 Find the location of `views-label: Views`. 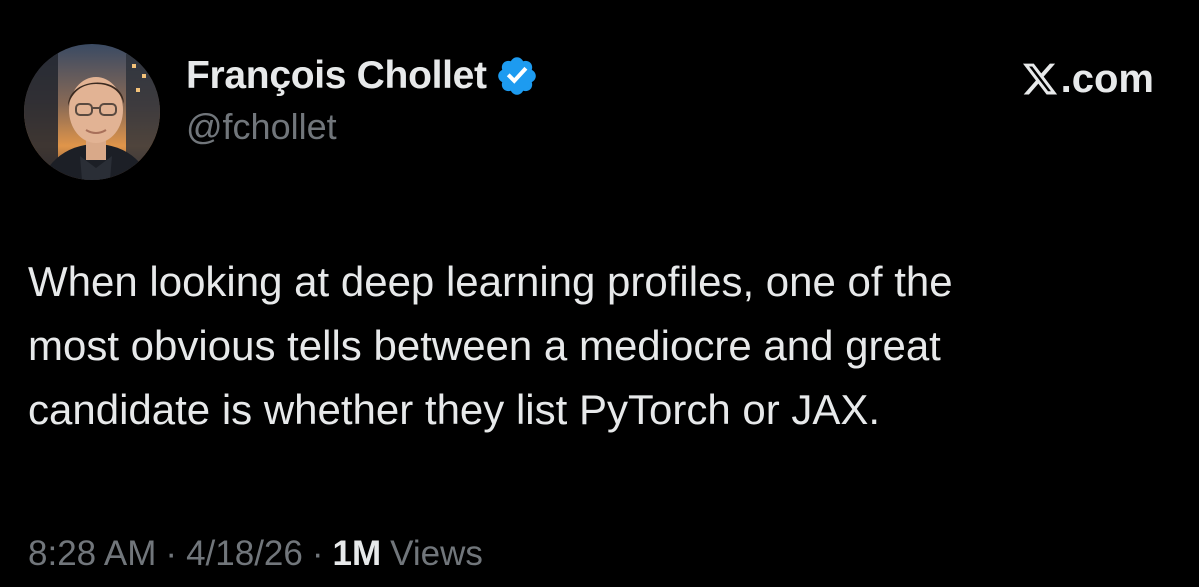

views-label: Views is located at coordinates (436, 553).